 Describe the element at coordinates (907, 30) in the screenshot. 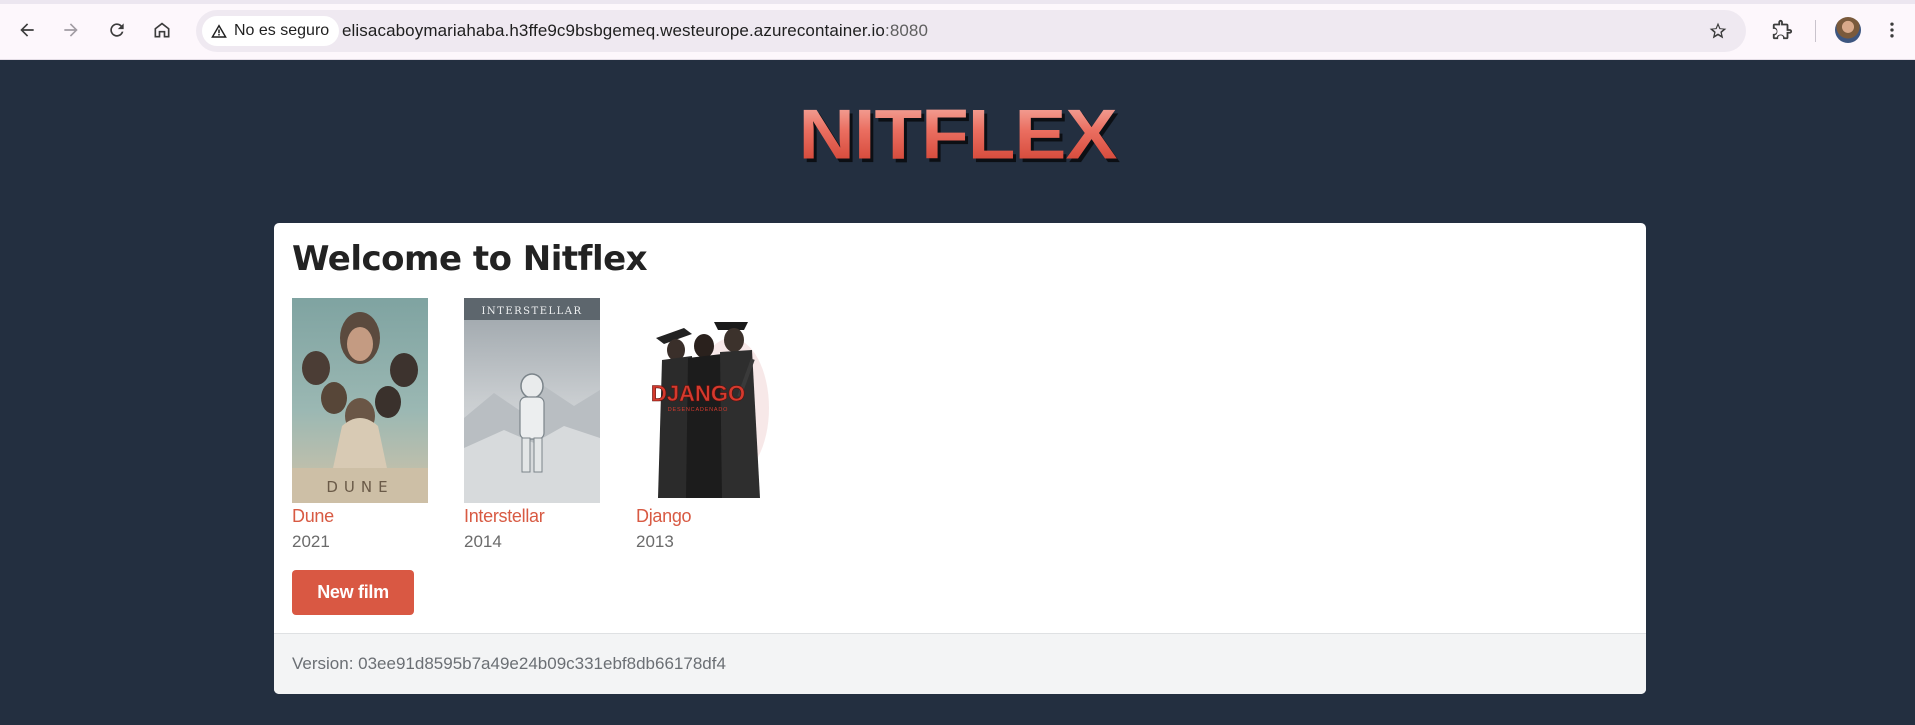

I see `url-port: :8080` at that location.